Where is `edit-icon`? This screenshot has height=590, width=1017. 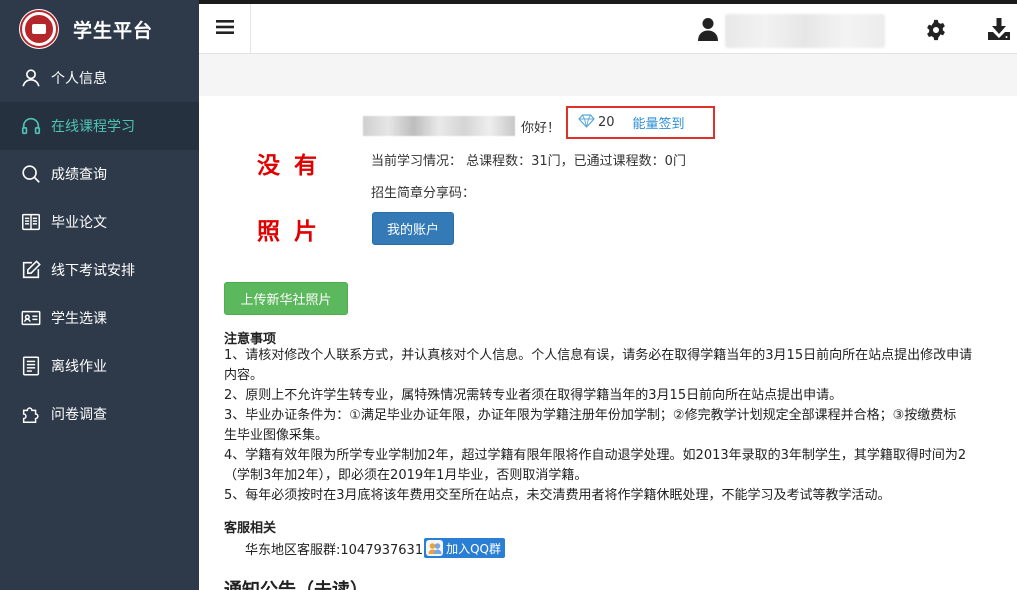 edit-icon is located at coordinates (31, 270).